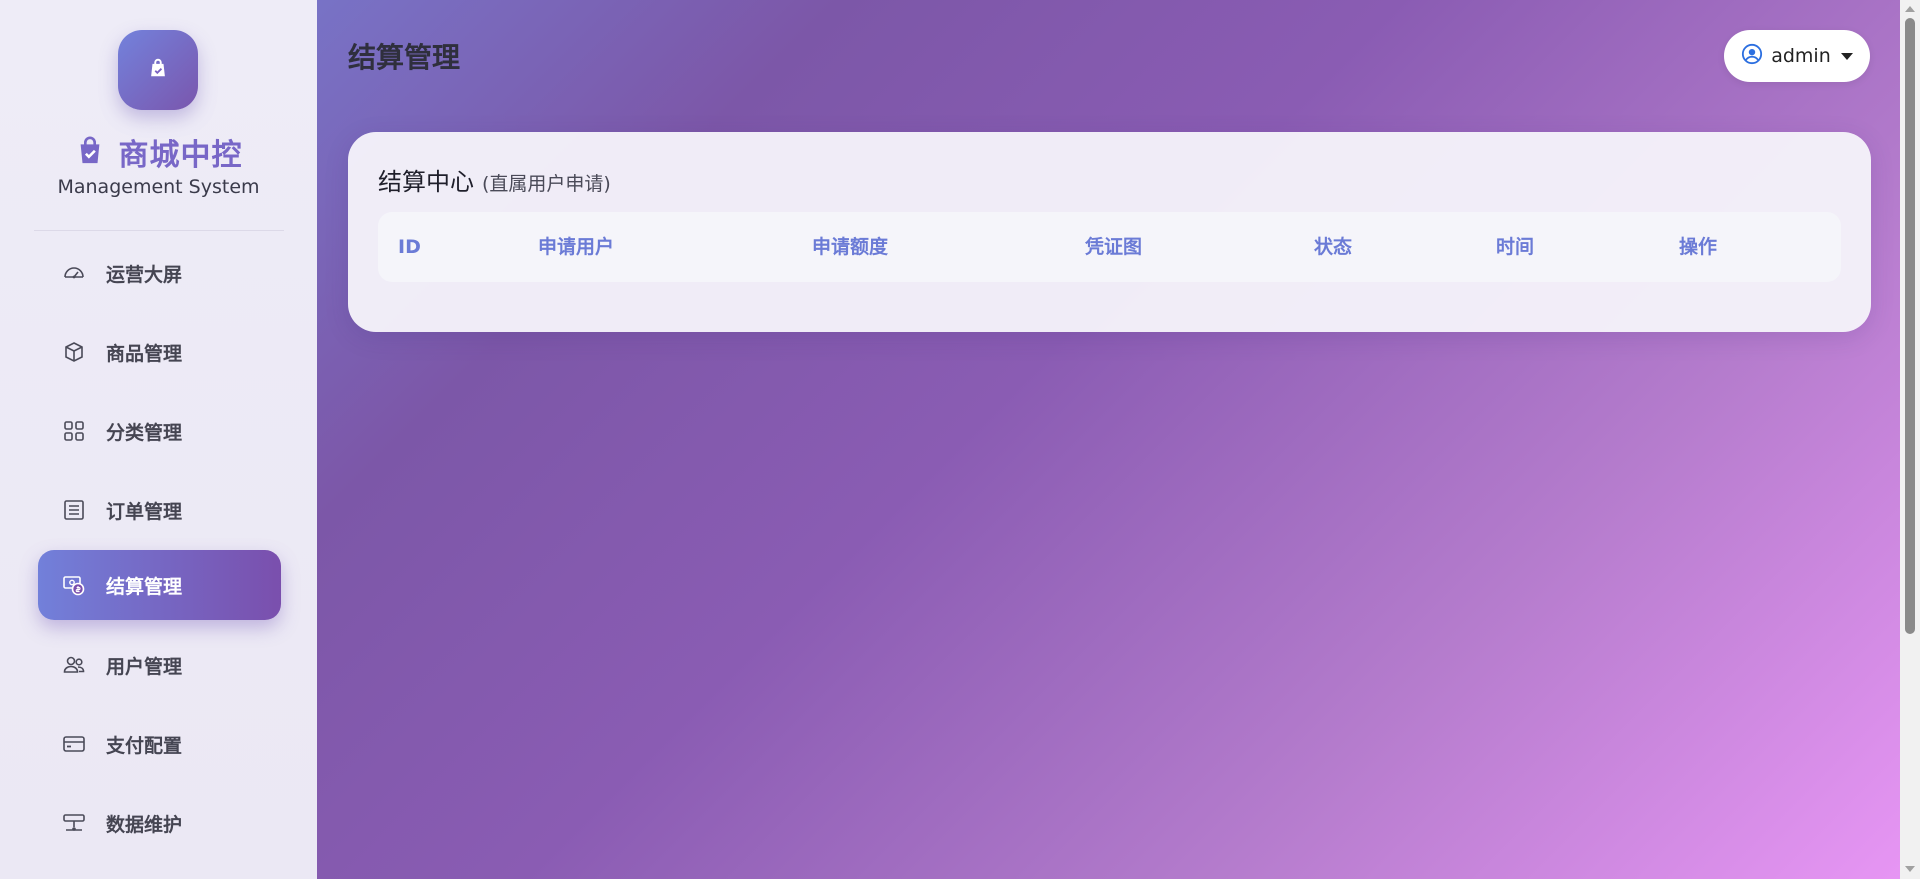  I want to click on column-header-amount: 申请额度, so click(850, 247).